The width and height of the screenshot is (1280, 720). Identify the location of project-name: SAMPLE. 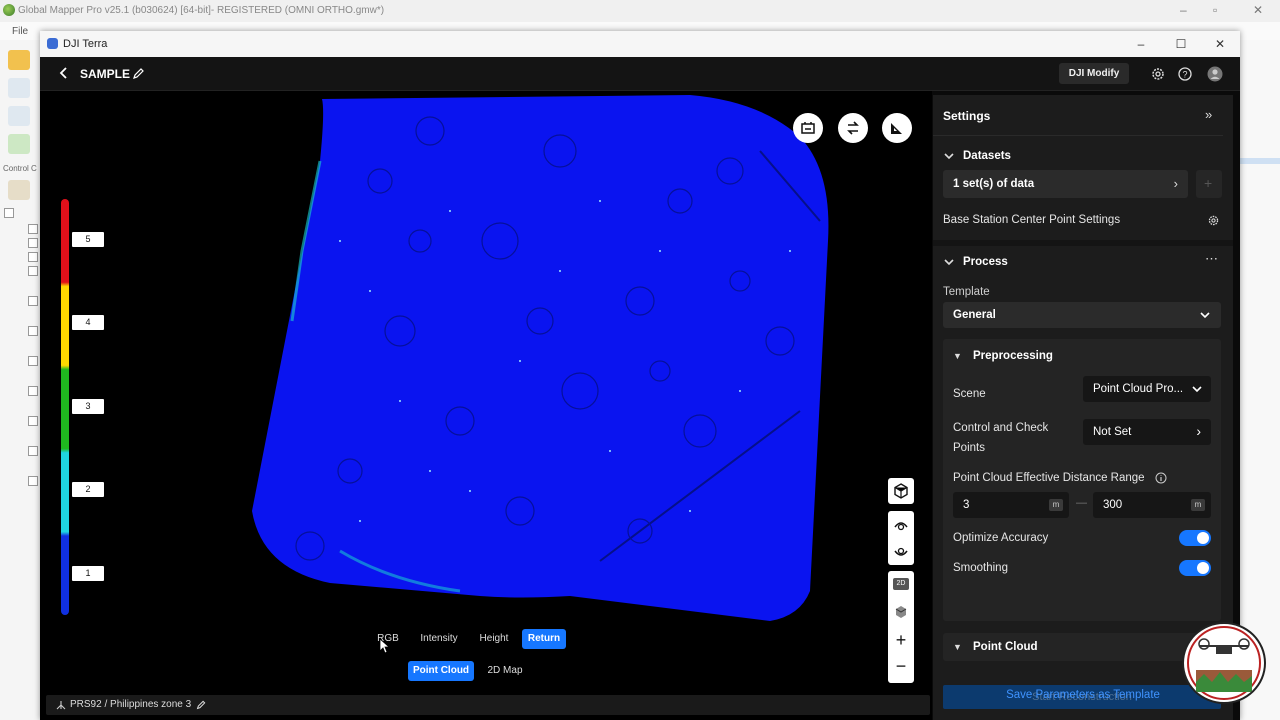
(105, 74).